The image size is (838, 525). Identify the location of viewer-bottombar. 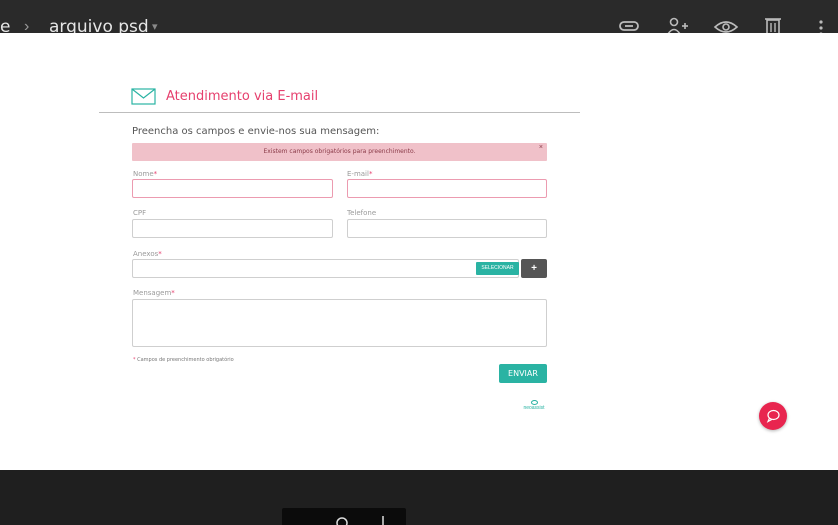
(419, 497).